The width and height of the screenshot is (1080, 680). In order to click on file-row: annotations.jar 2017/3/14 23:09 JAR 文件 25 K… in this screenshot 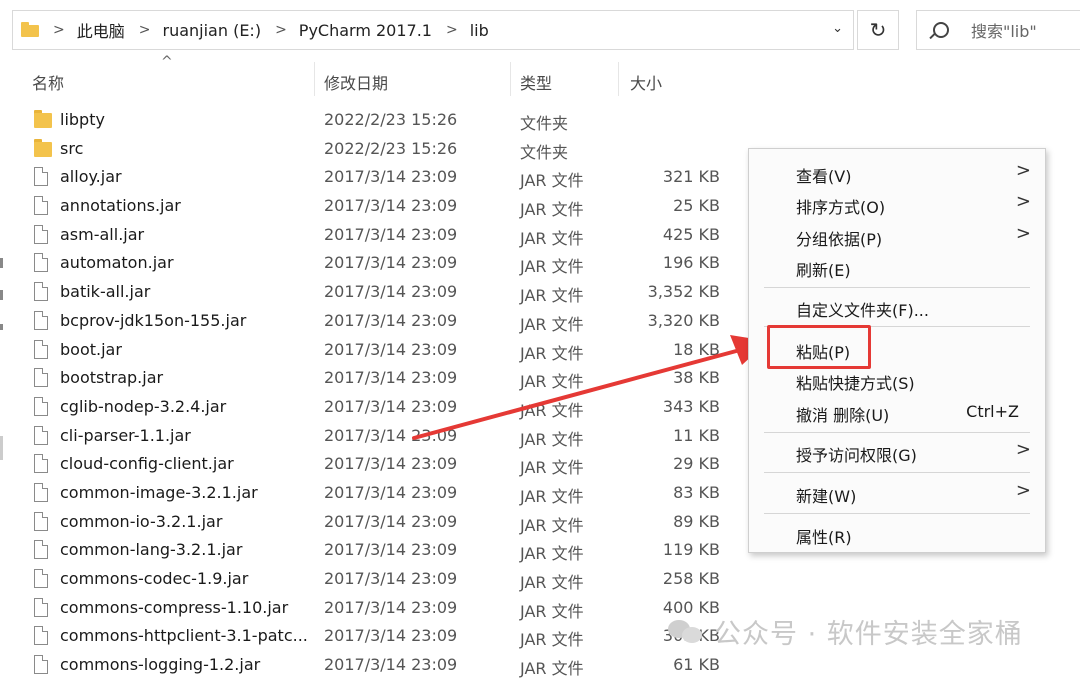, I will do `click(370, 206)`.